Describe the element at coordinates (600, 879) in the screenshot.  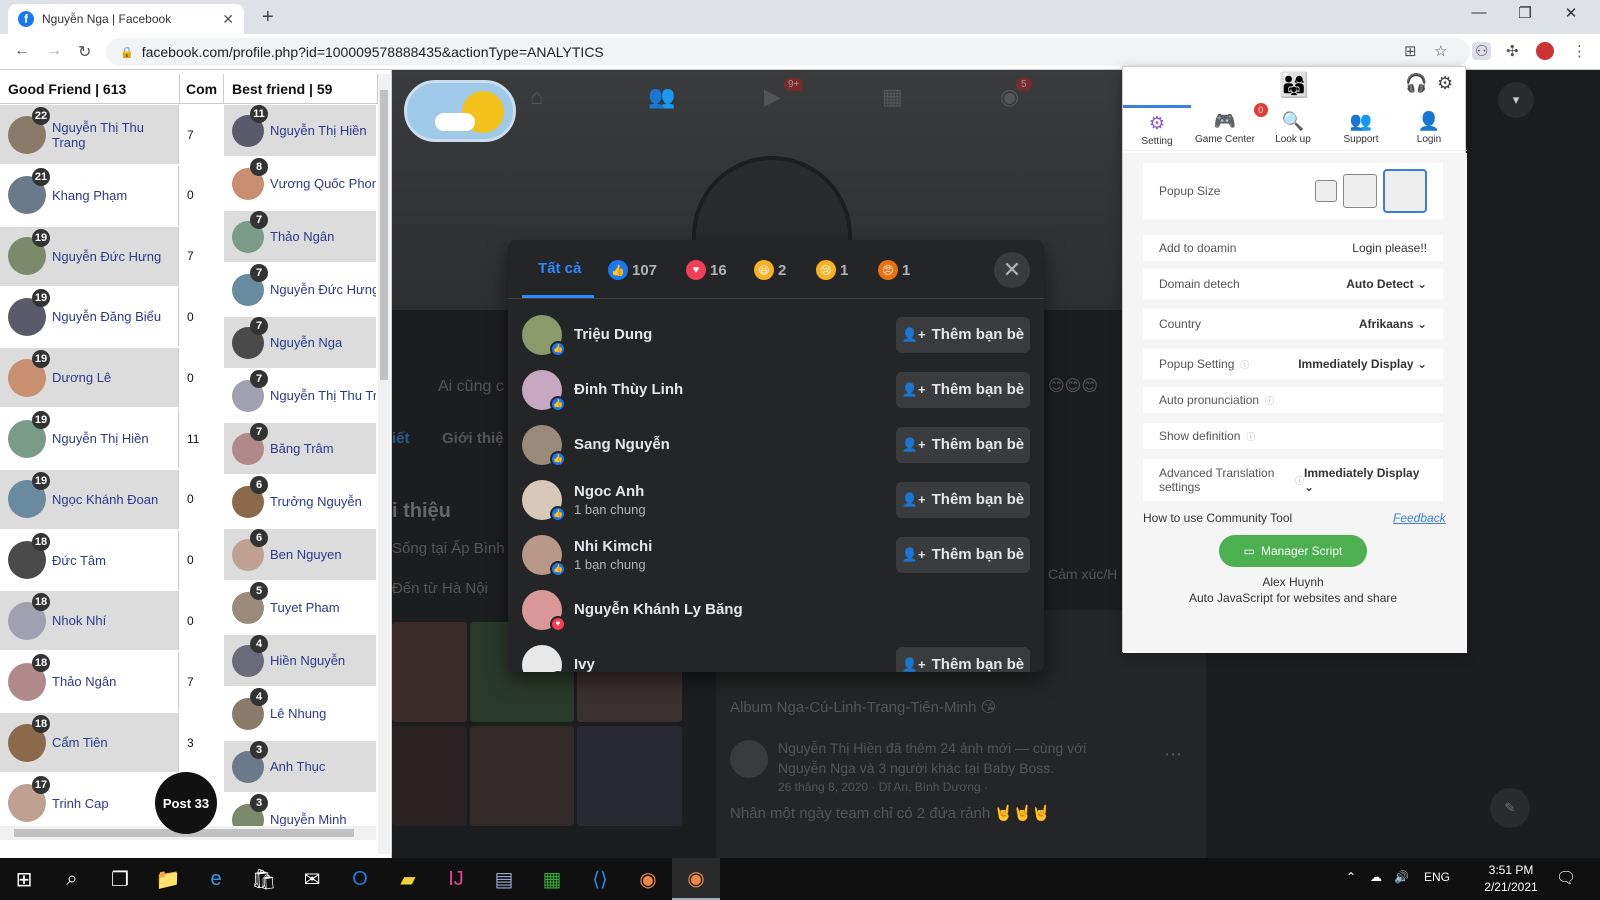
I see `vscode-icon: ⟨⟩` at that location.